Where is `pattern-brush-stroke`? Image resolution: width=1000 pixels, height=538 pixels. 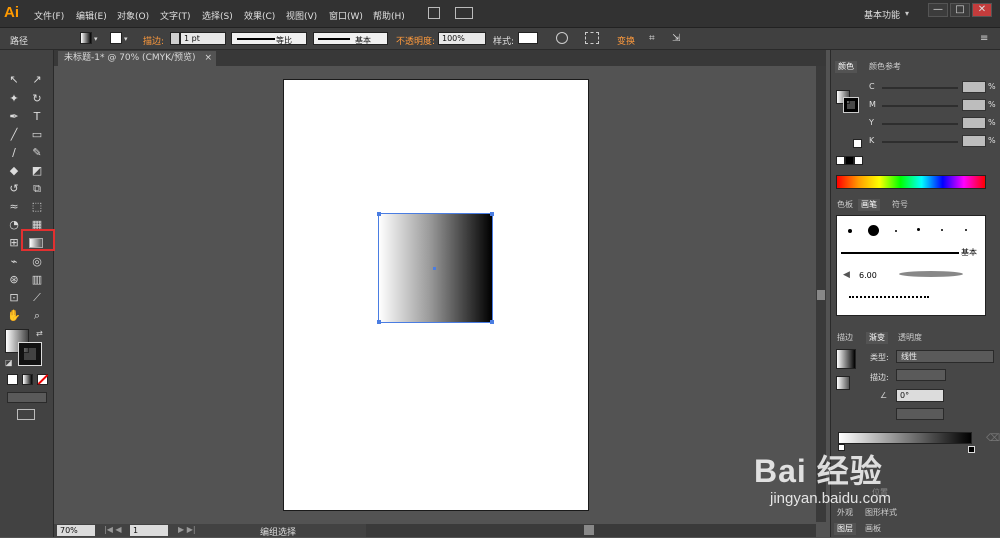
pattern-brush-stroke is located at coordinates (889, 299).